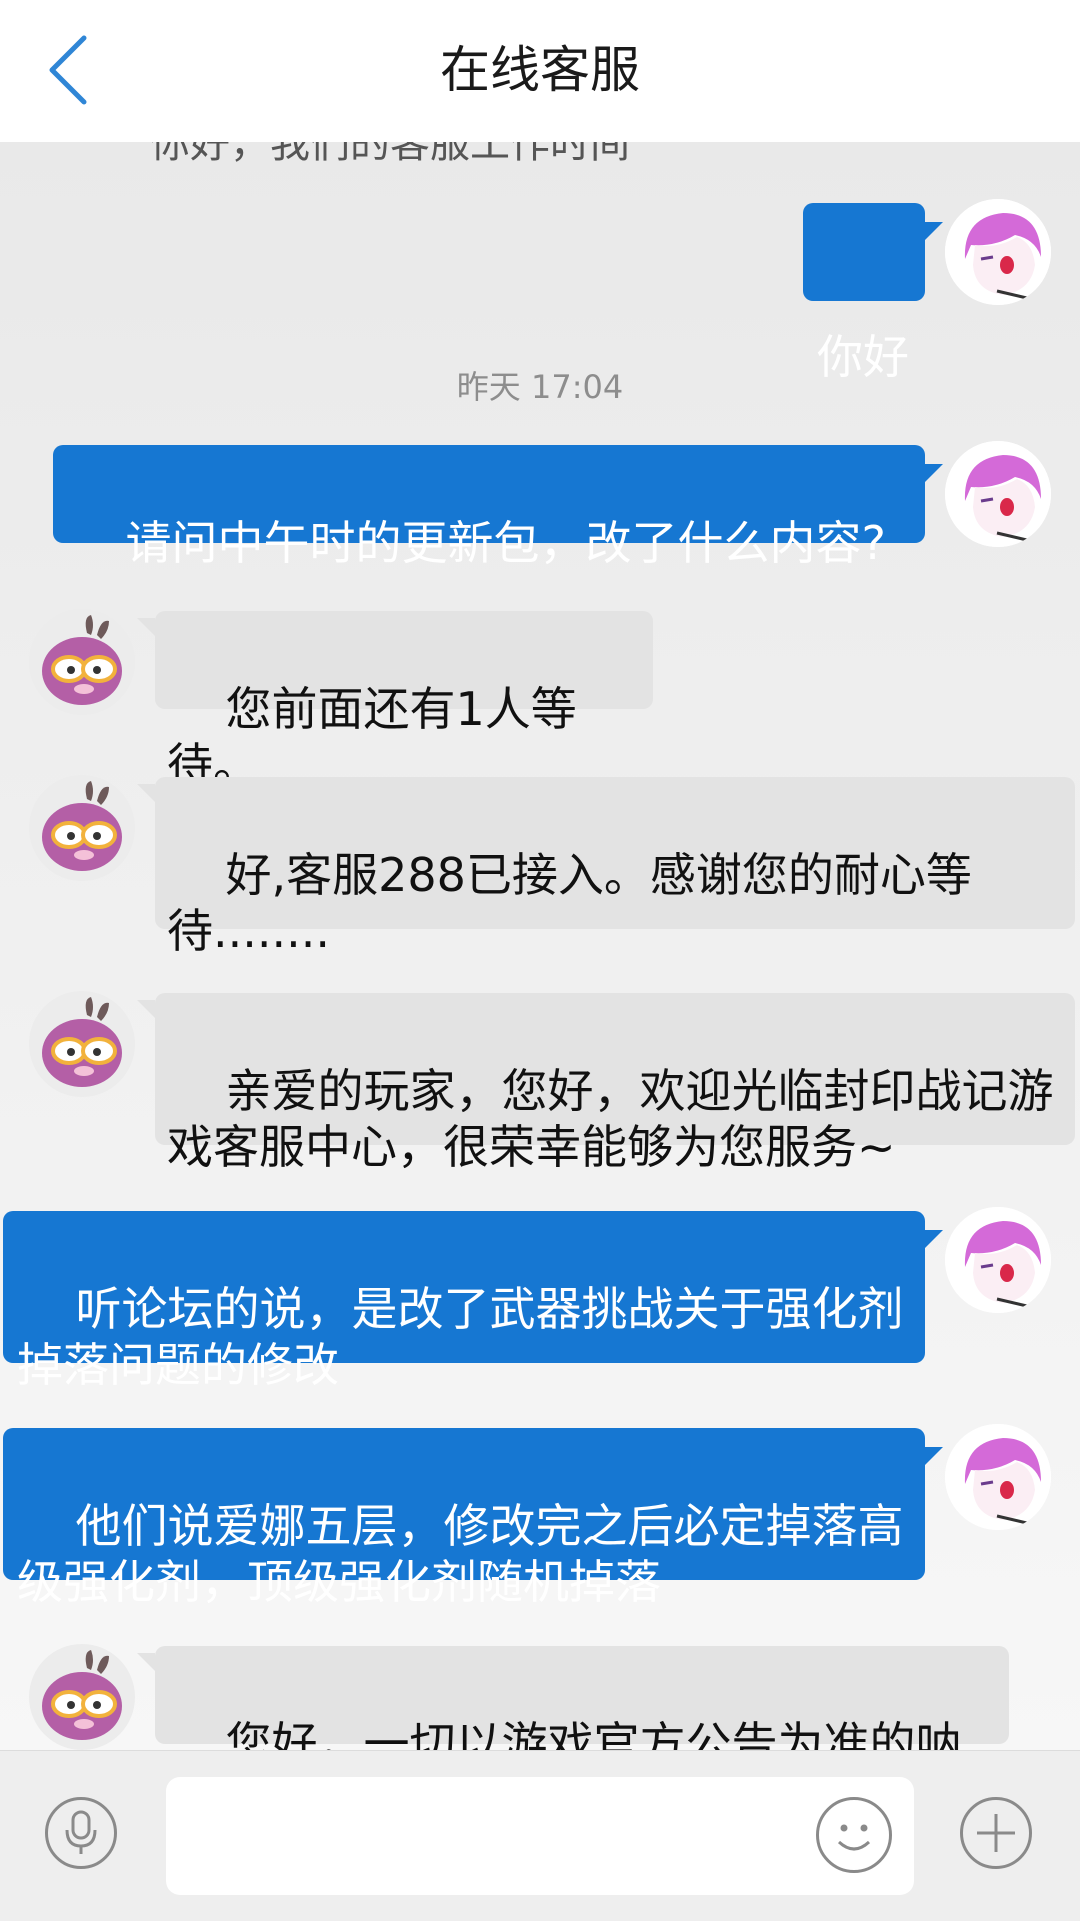  What do you see at coordinates (460, 1554) in the screenshot?
I see `message-text: 他们说爱娜五层，修改完之后必定掉落高 级强化剂，顶级强化剂随机掉落` at bounding box center [460, 1554].